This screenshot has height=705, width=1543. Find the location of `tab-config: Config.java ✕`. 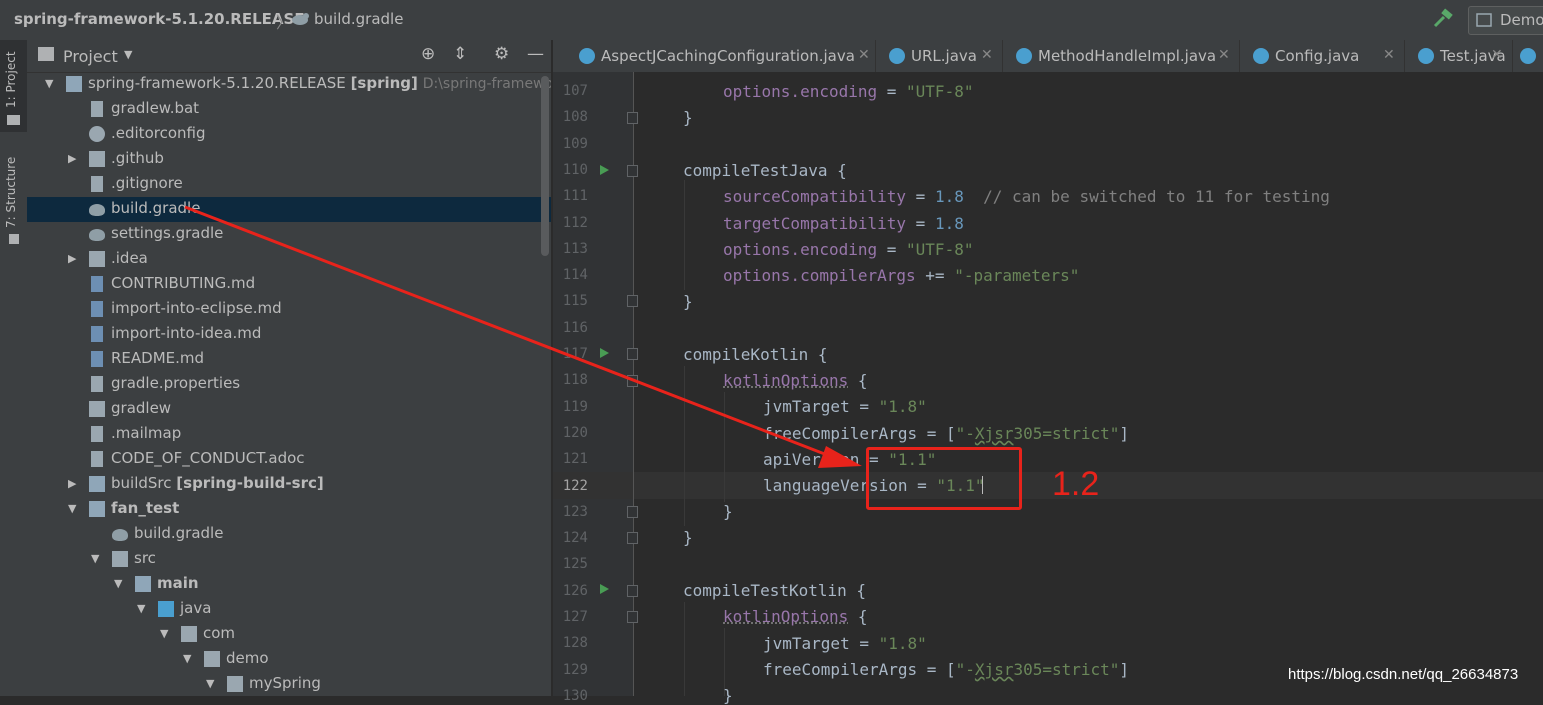

tab-config: Config.java ✕ is located at coordinates (1322, 56).